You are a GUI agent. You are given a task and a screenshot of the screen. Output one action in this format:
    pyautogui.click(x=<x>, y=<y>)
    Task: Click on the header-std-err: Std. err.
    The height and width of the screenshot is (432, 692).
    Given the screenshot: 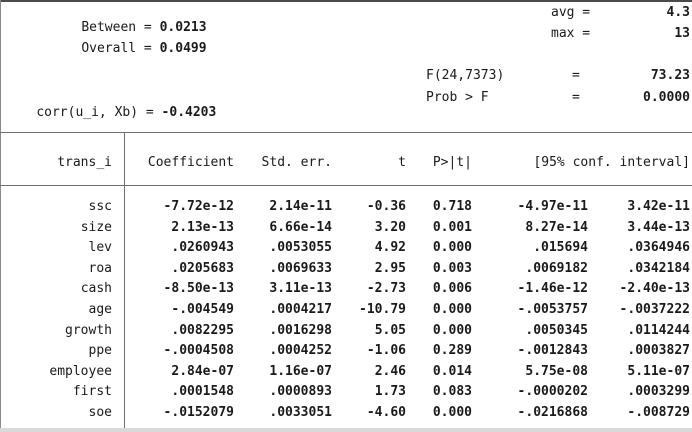 What is the action you would take?
    pyautogui.click(x=296, y=162)
    